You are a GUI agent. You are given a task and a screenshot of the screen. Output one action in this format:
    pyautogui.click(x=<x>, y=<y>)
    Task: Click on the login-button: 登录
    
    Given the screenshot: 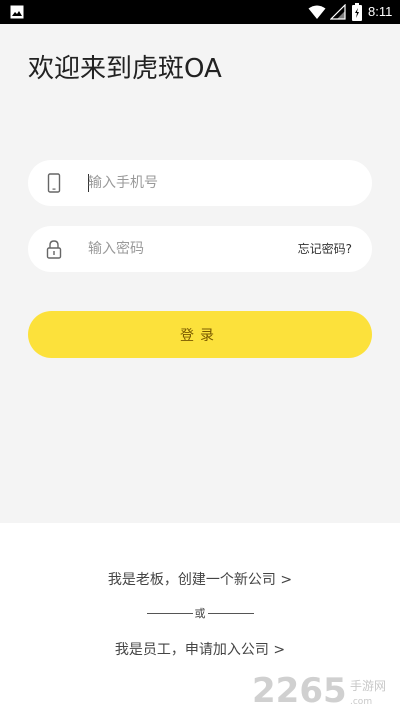 What is the action you would take?
    pyautogui.click(x=200, y=334)
    